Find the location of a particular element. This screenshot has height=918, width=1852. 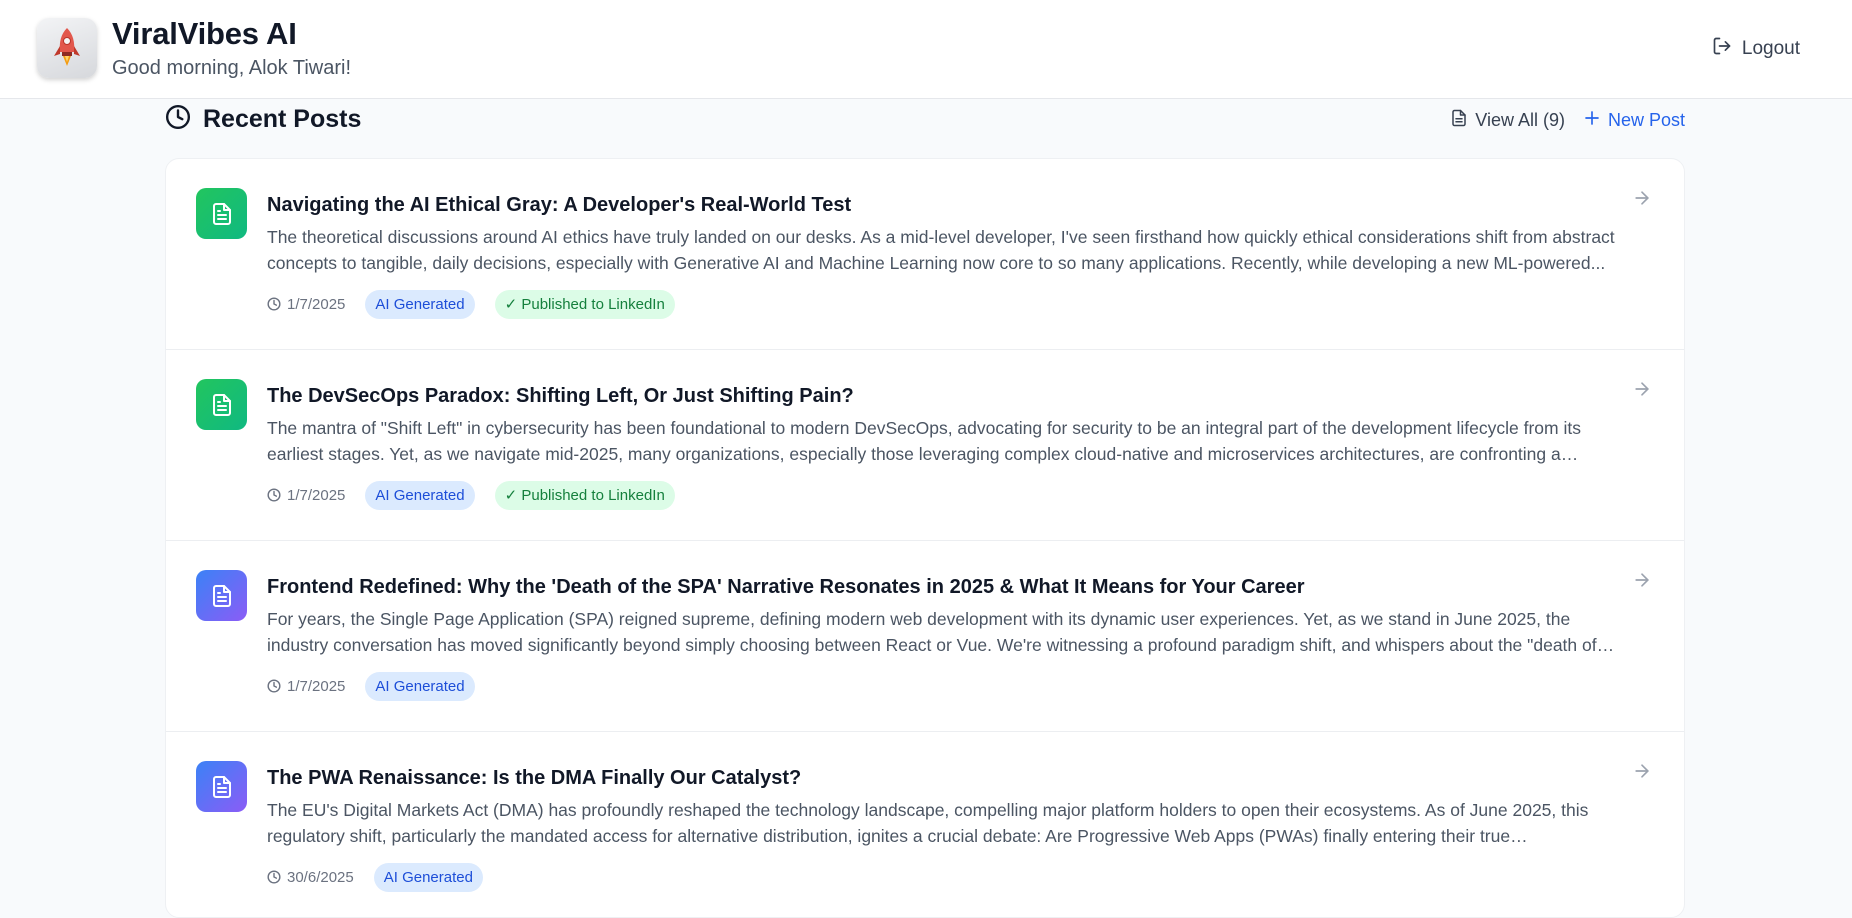

new-post-button: New Post is located at coordinates (1634, 120).